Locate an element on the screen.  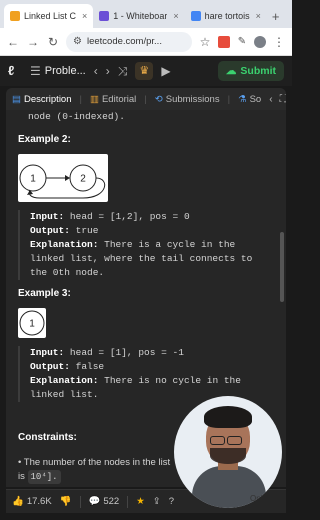
solutions-icon: ⚗ is located at coordinates (242, 99).